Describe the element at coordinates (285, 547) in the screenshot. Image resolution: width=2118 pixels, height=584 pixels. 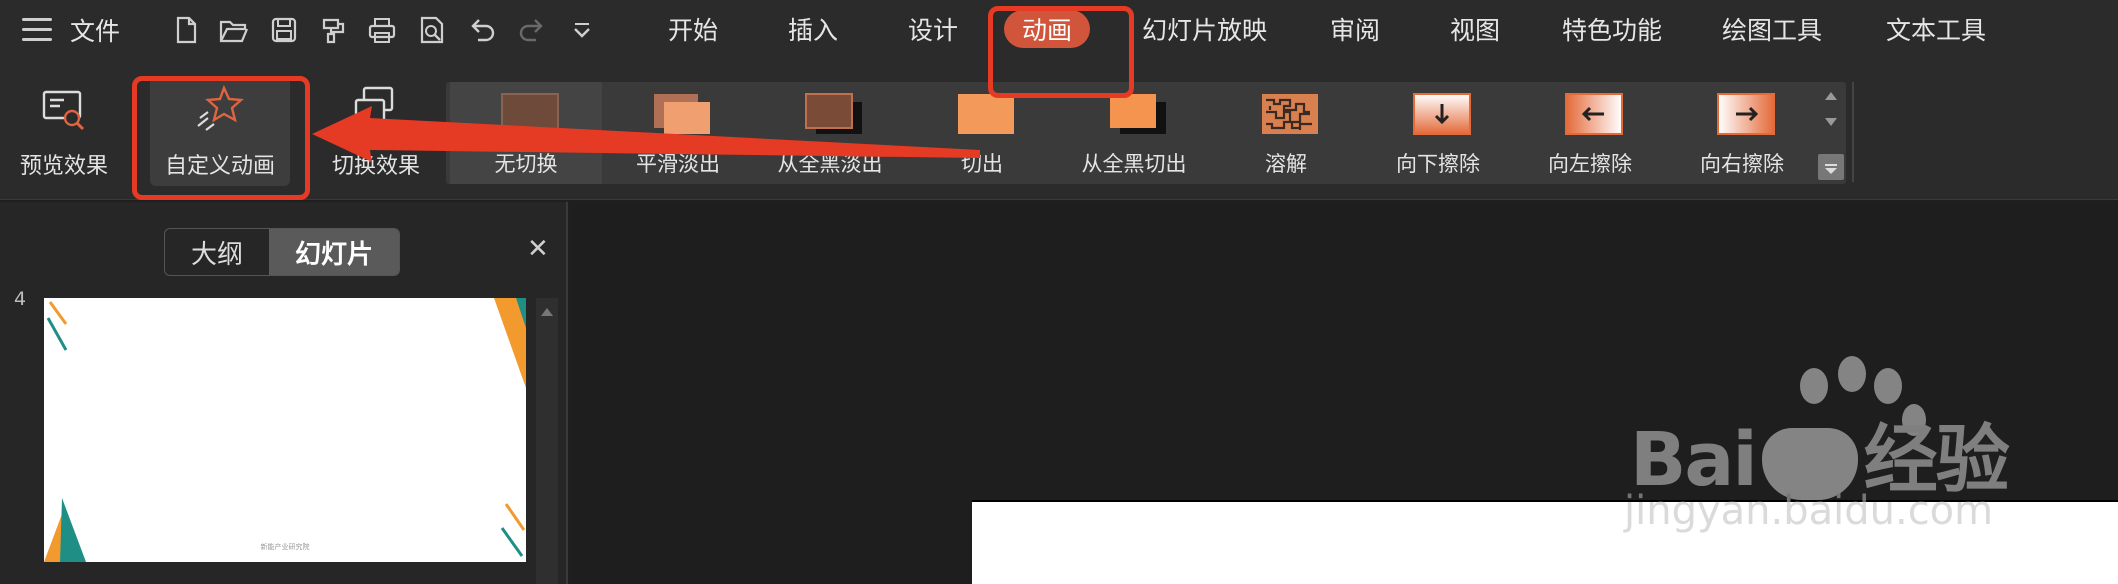
I see `slide-footer-text: 新能产业研究院` at that location.